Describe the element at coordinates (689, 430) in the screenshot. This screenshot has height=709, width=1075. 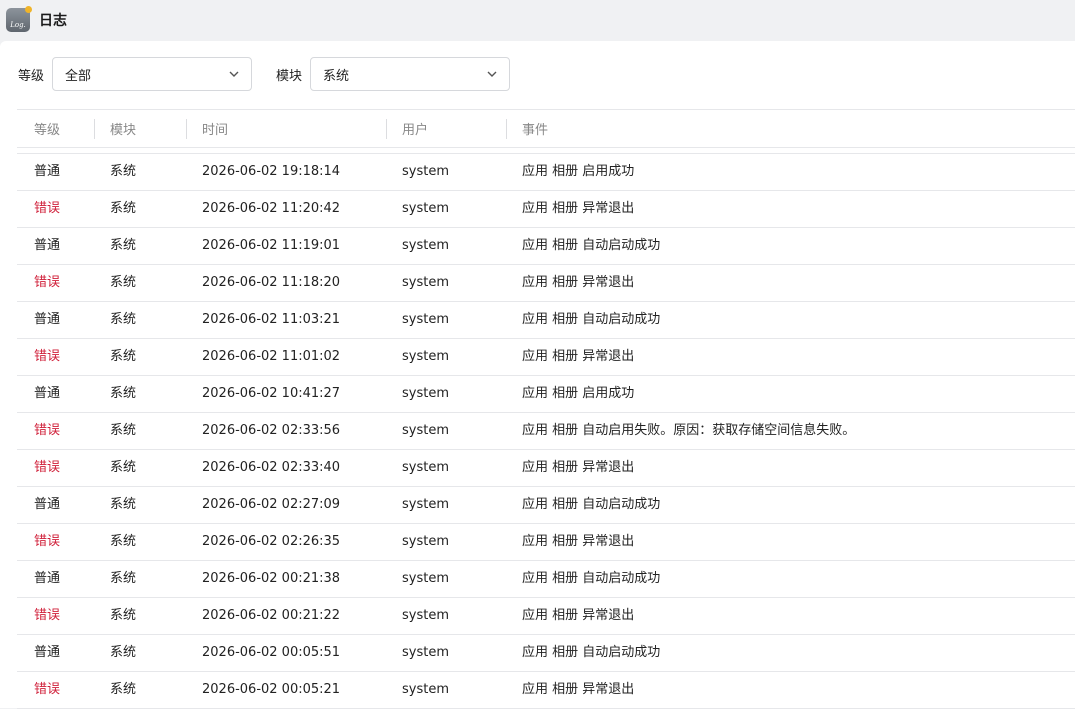
I see `log-event: 应用 相册 自动启用失败。原因：获取存储空间信息失败。` at that location.